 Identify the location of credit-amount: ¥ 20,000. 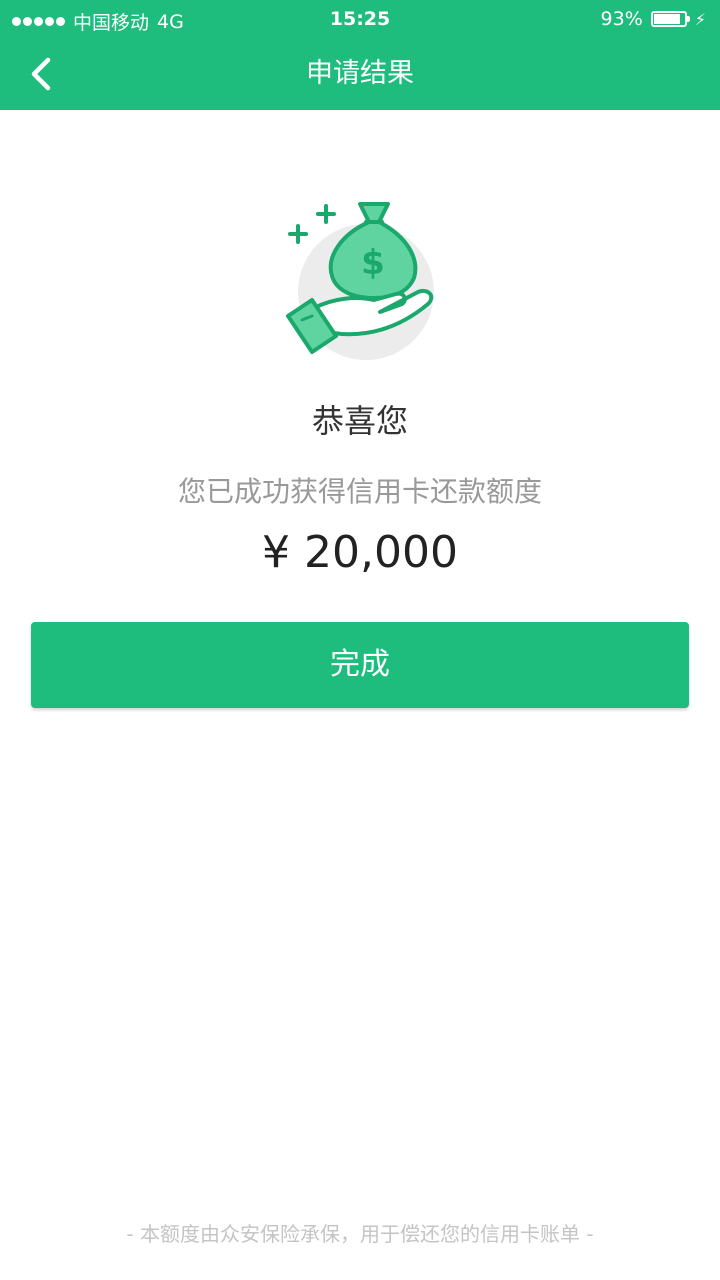
(360, 552).